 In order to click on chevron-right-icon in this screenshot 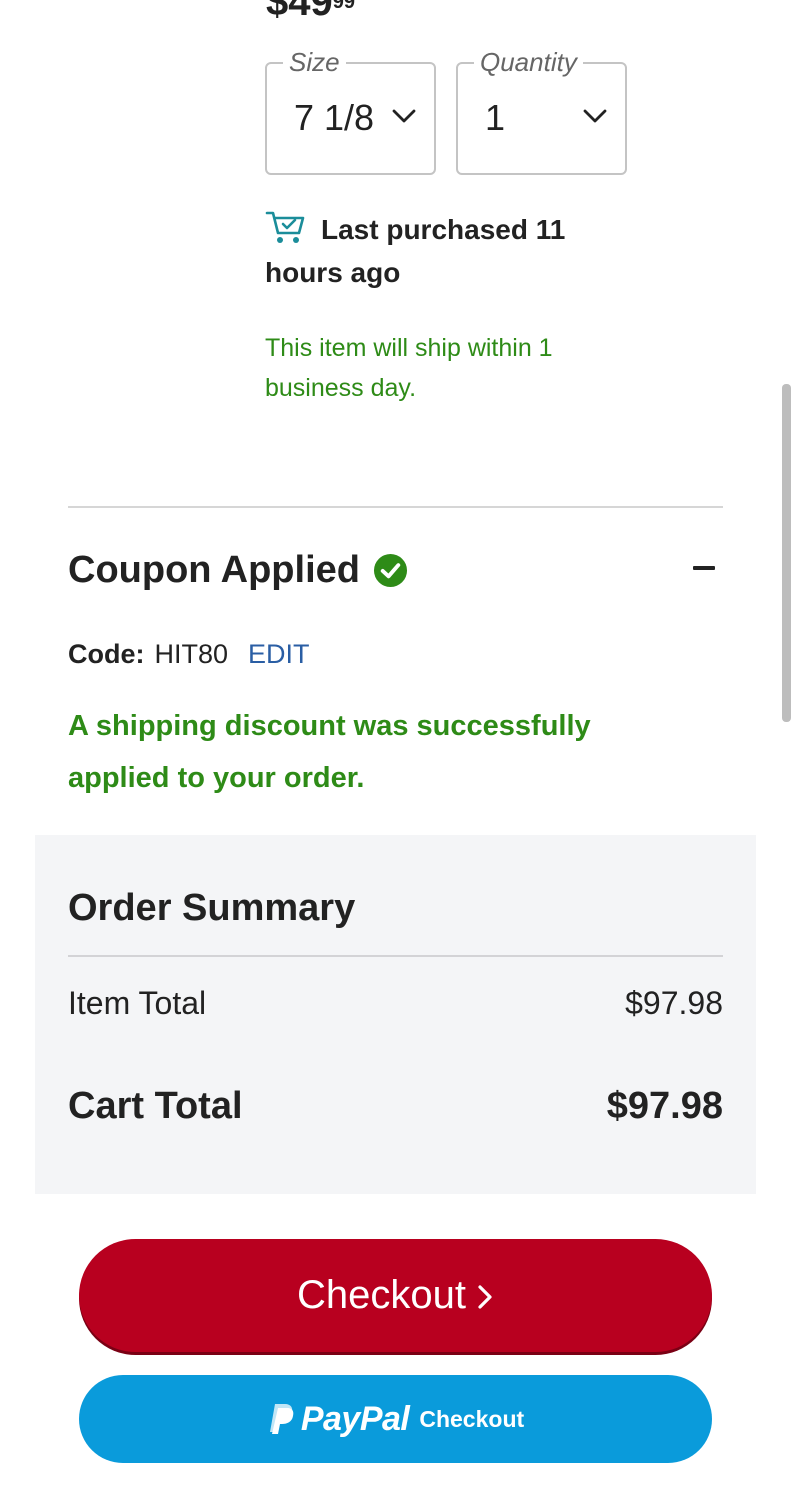, I will do `click(485, 1297)`.